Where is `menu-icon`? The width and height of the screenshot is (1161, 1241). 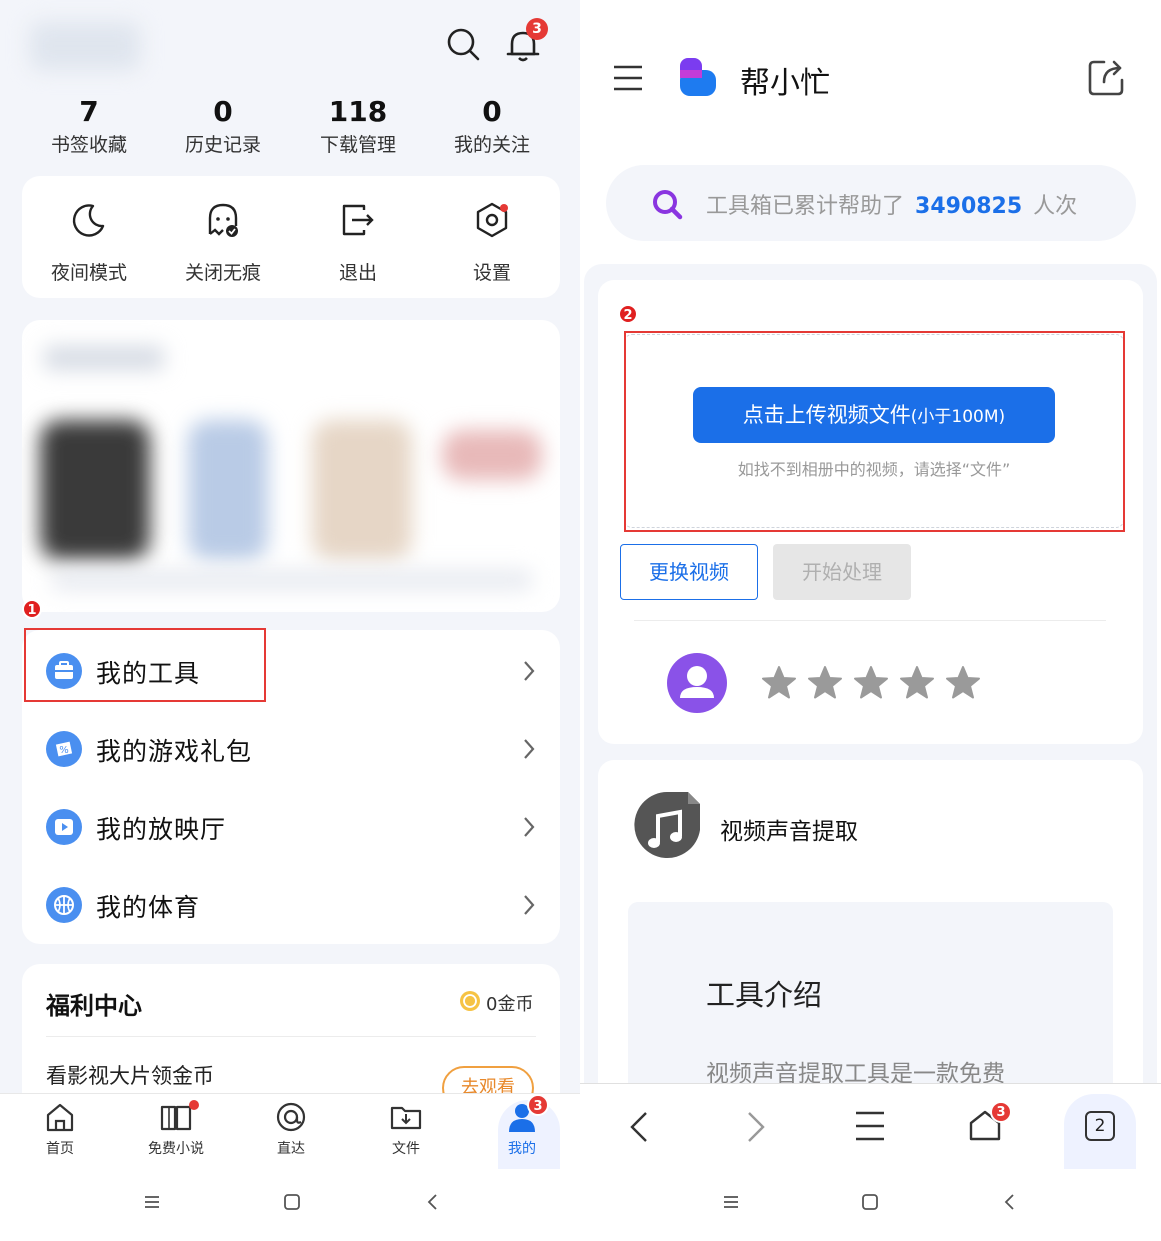
menu-icon is located at coordinates (628, 78).